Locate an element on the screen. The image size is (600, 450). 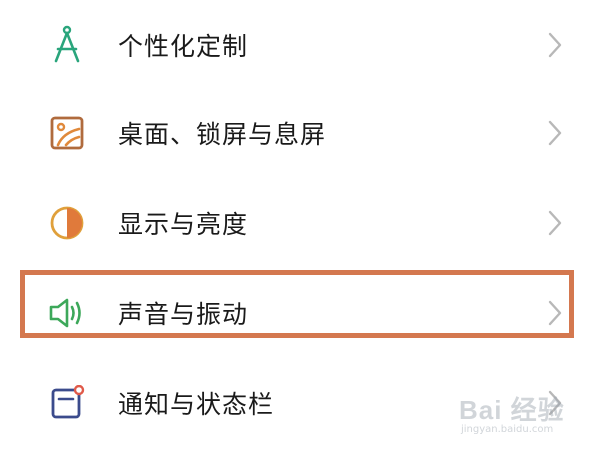
settings-item-label: 显示与亮度 is located at coordinates (183, 224).